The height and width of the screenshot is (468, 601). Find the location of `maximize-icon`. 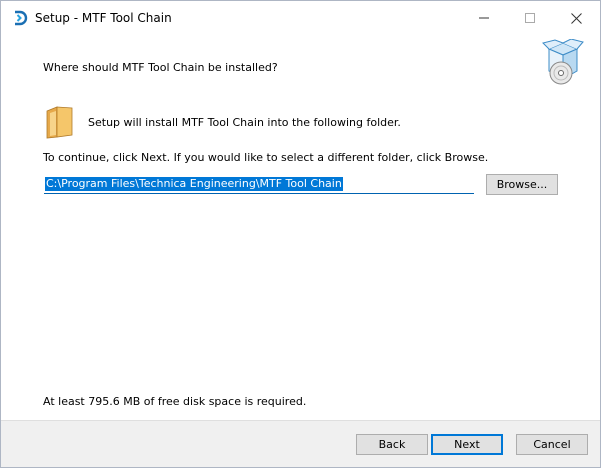

maximize-icon is located at coordinates (530, 18).